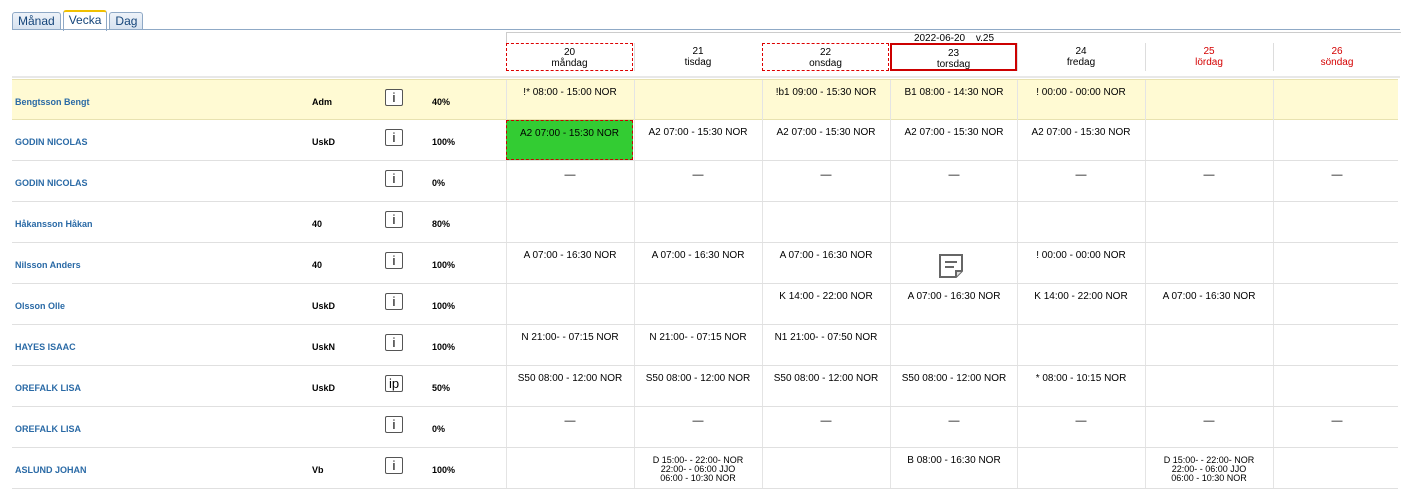  What do you see at coordinates (85, 20) in the screenshot?
I see `tab-week: Vecka` at bounding box center [85, 20].